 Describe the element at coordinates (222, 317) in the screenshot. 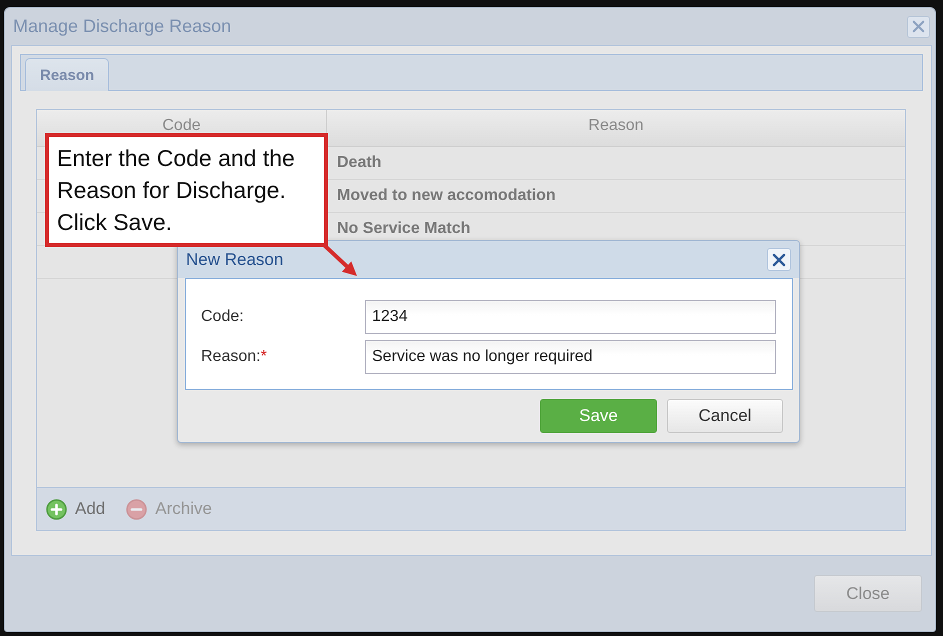

I see `field-label: Code:` at that location.